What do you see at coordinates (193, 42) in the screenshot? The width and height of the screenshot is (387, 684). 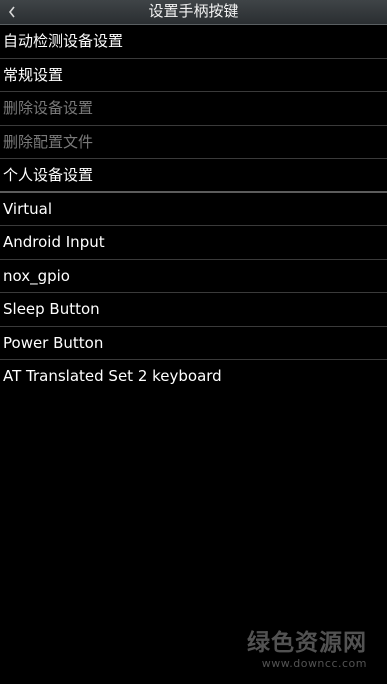 I see `menu-item-auto-detect: 自动检测设备设置` at bounding box center [193, 42].